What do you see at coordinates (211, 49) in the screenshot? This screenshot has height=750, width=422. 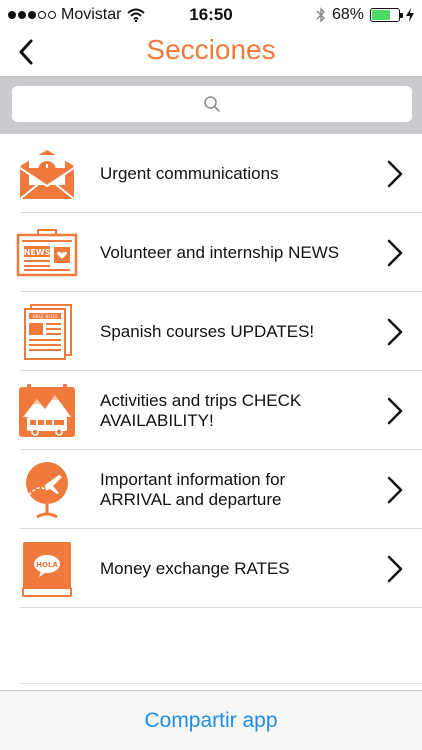 I see `page-title: Secciones` at bounding box center [211, 49].